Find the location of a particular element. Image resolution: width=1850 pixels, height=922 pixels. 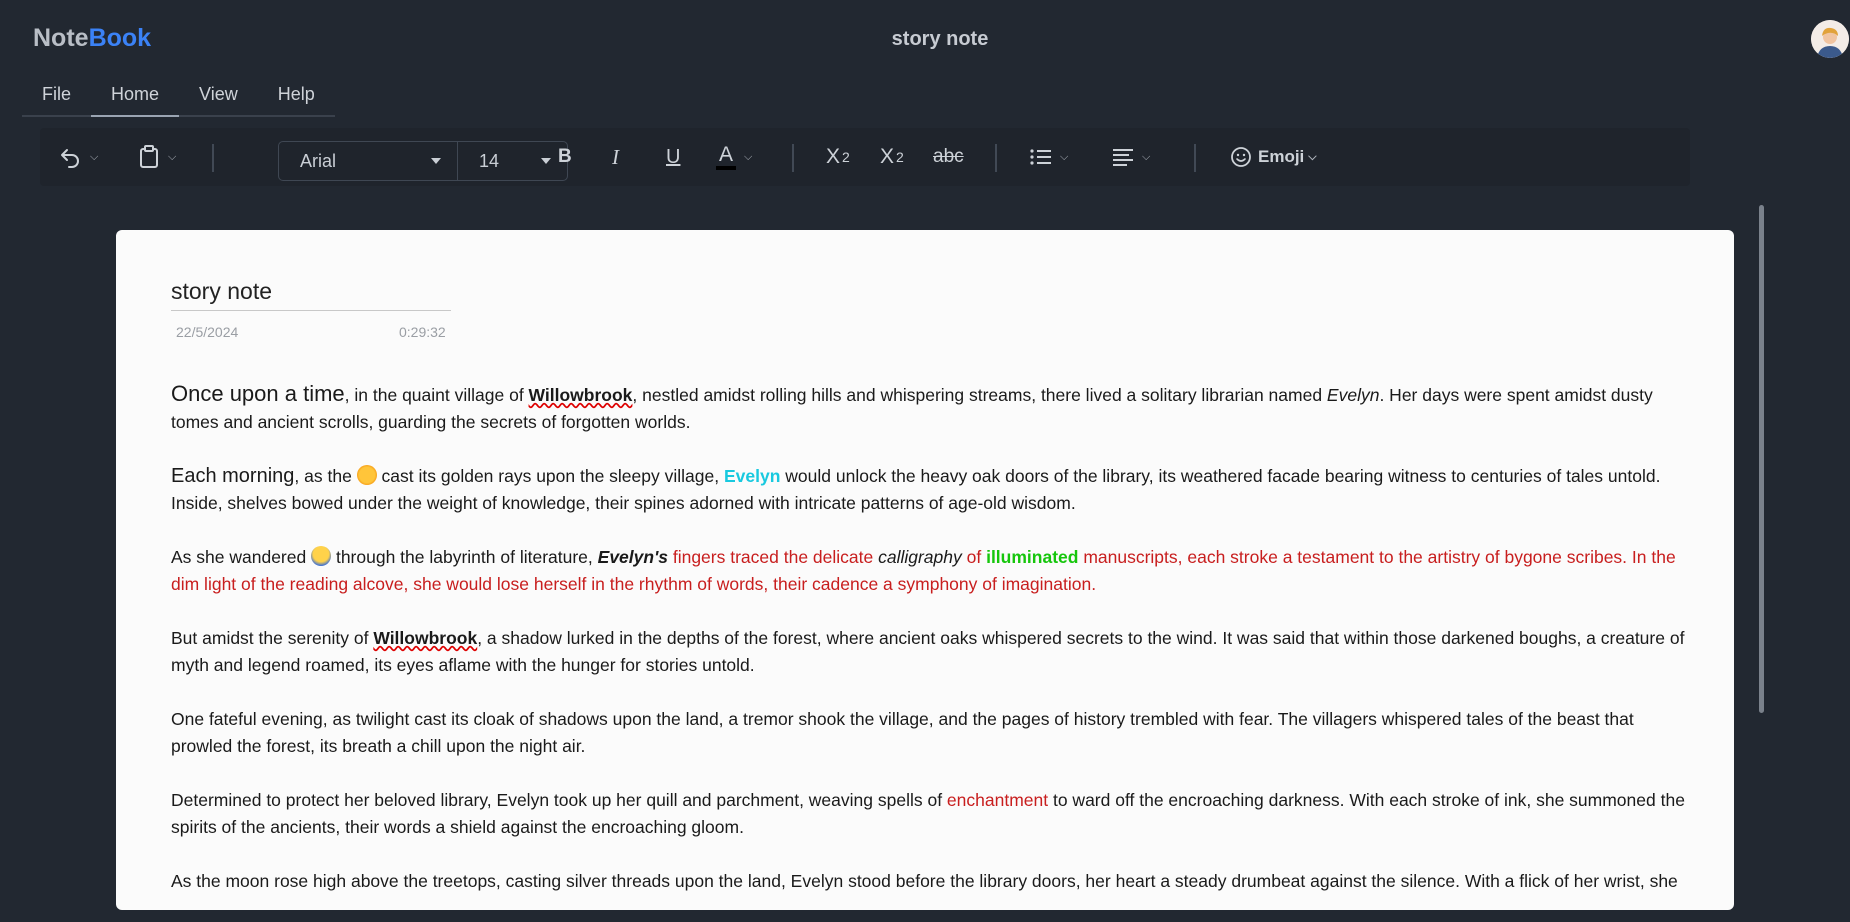

font-family-select: Arial is located at coordinates (368, 161).